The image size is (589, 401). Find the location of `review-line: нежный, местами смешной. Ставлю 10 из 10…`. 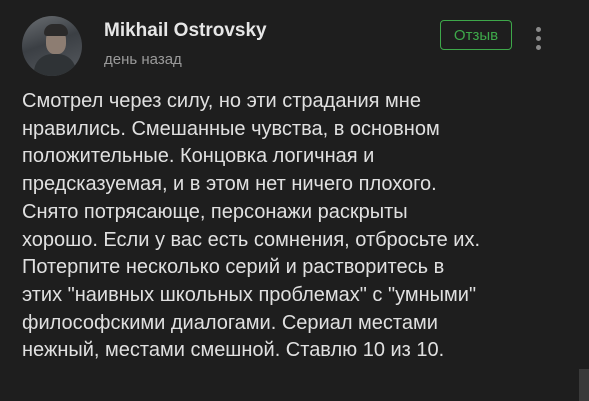

review-line: нежный, местами смешной. Ставлю 10 из 10… is located at coordinates (233, 350).